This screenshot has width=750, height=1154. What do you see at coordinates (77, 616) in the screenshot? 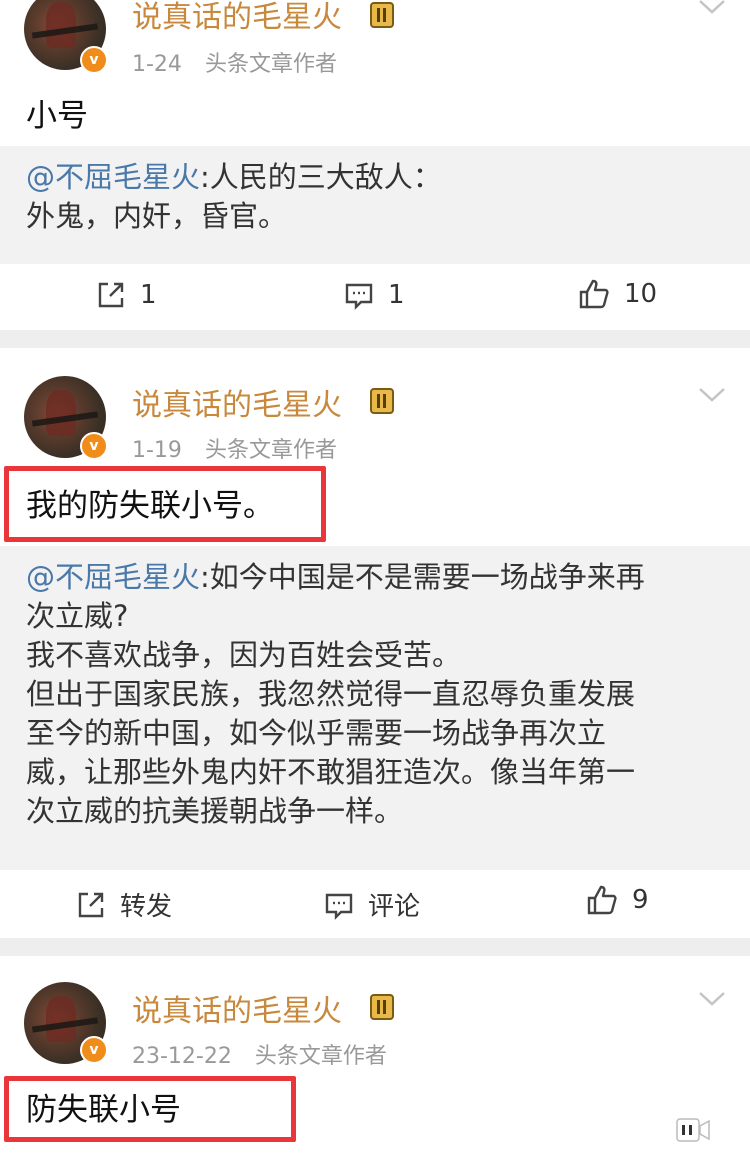
I see `quote-line: 次立威?` at bounding box center [77, 616].